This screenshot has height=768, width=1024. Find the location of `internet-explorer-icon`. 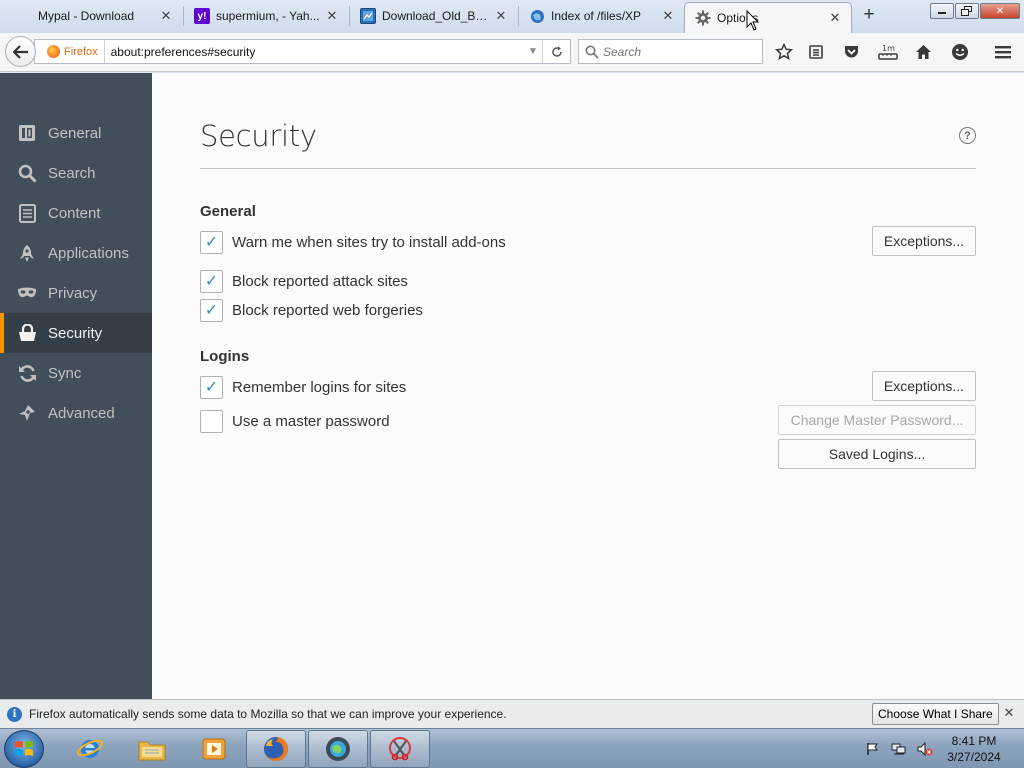

internet-explorer-icon is located at coordinates (90, 748).